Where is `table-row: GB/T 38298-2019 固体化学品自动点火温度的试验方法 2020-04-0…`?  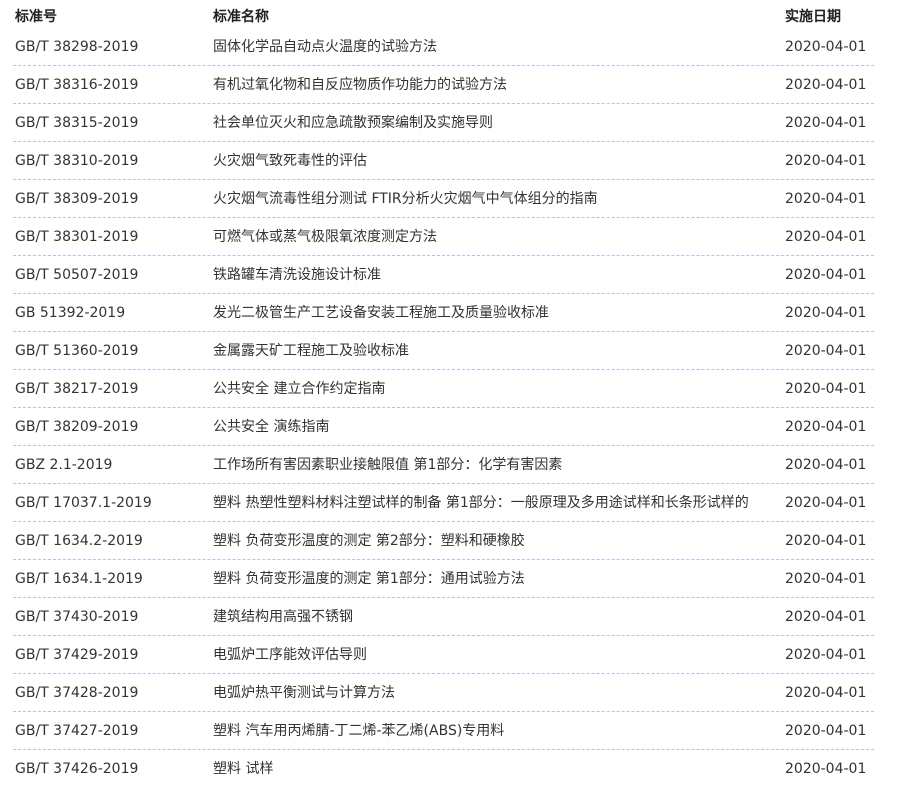
table-row: GB/T 38298-2019 固体化学品自动点火温度的试验方法 2020-04-0… is located at coordinates (443, 47).